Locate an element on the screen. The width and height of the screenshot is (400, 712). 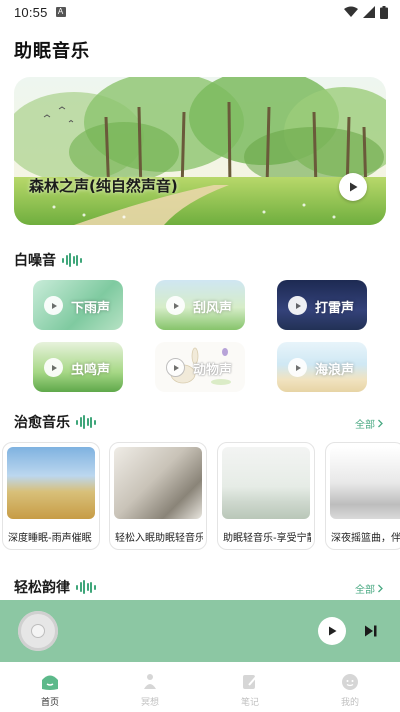
noise-card-insects: 虫鸣声 is located at coordinates (78, 367).